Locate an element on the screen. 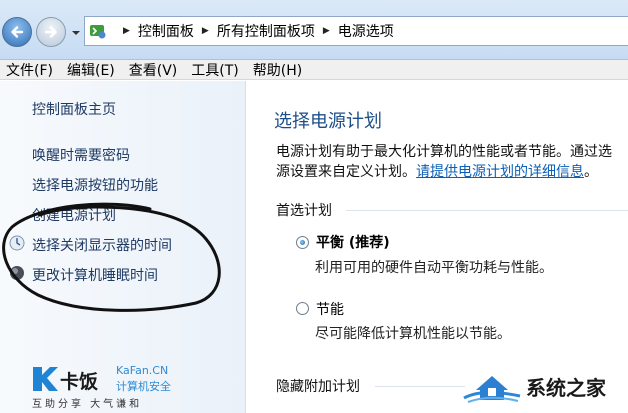 The height and width of the screenshot is (413, 628). kafan-logo-icon is located at coordinates (45, 379).